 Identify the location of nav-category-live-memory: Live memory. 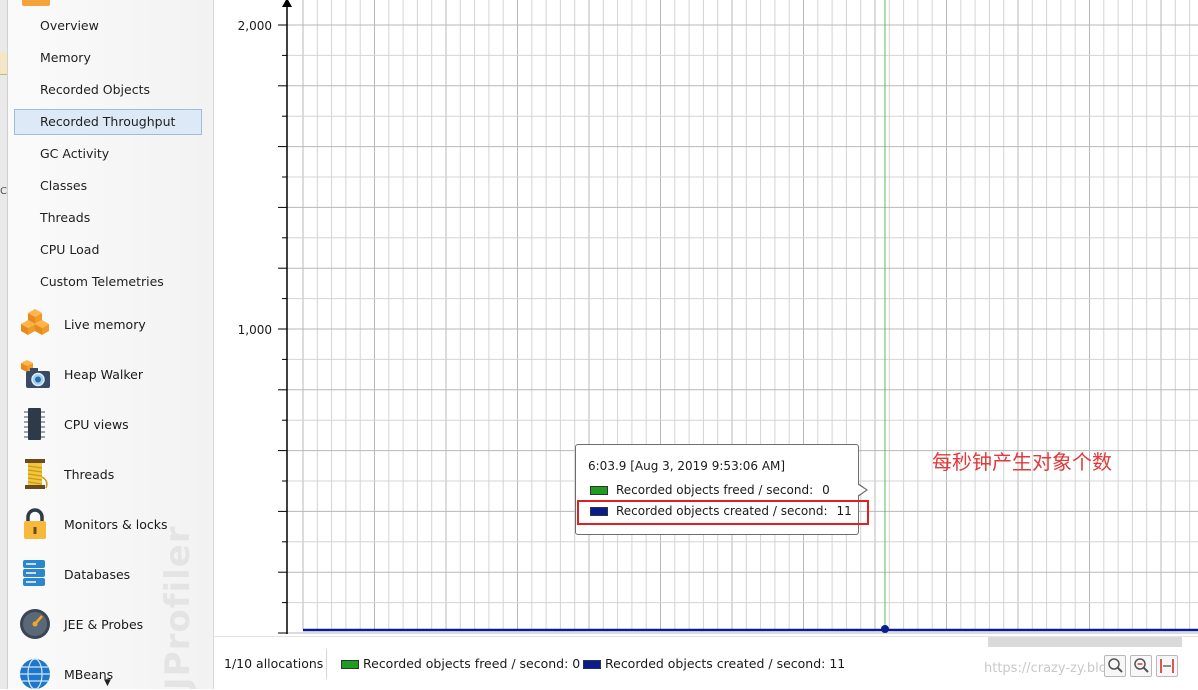
(113, 324).